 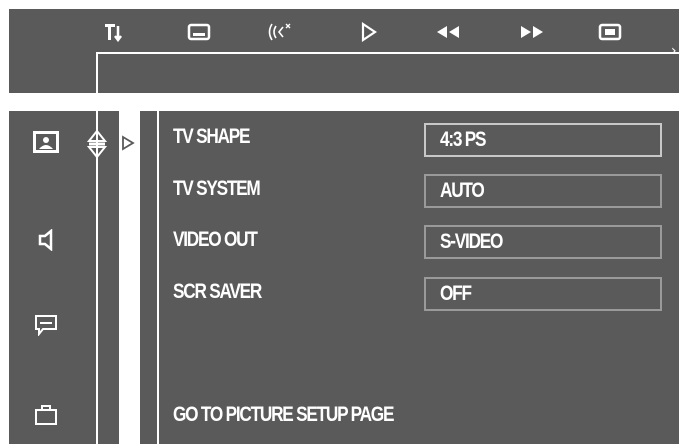 What do you see at coordinates (97, 144) in the screenshot?
I see `up-down-icon` at bounding box center [97, 144].